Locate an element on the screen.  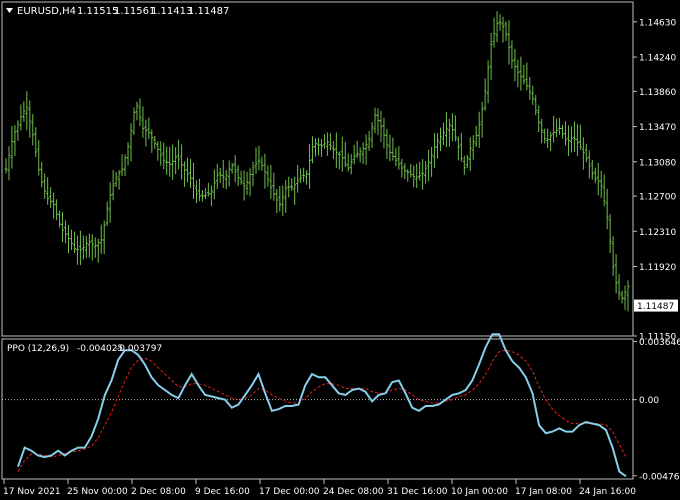
indicator-tick-label: -0.004768 is located at coordinates (659, 477).